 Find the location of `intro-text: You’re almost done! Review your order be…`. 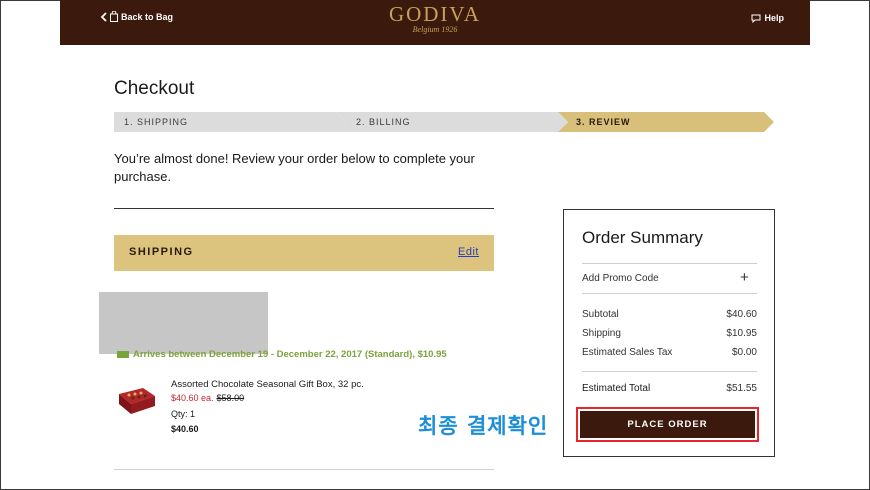

intro-text: You’re almost done! Review your order be… is located at coordinates (294, 167).